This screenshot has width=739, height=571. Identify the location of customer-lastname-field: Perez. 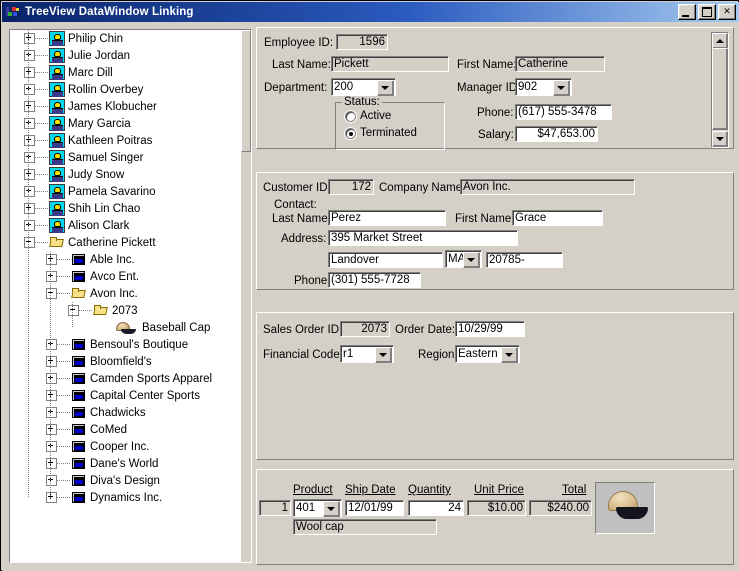
(387, 218).